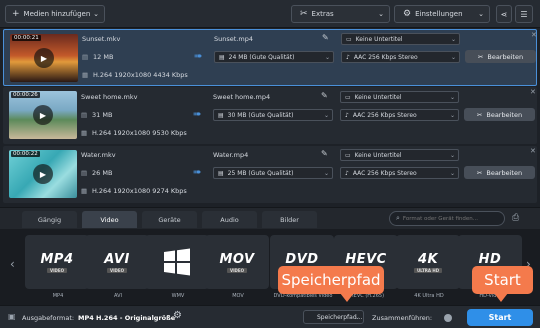 Image resolution: width=540 pixels, height=328 pixels. Describe the element at coordinates (260, 173) in the screenshot. I see `output-size-value: 25 MB (Gute Qualität)` at that location.